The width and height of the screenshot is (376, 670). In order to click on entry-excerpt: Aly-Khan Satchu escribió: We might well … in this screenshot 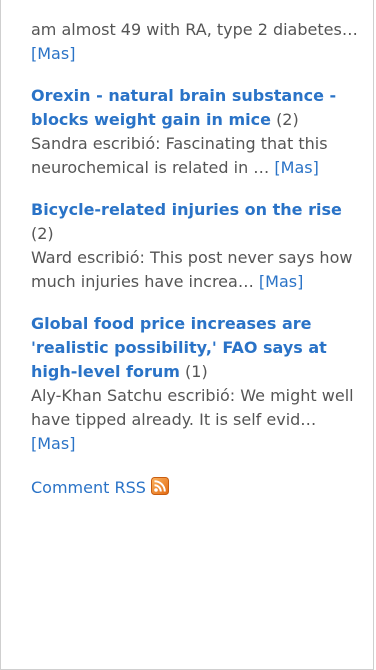, I will do `click(195, 420)`.